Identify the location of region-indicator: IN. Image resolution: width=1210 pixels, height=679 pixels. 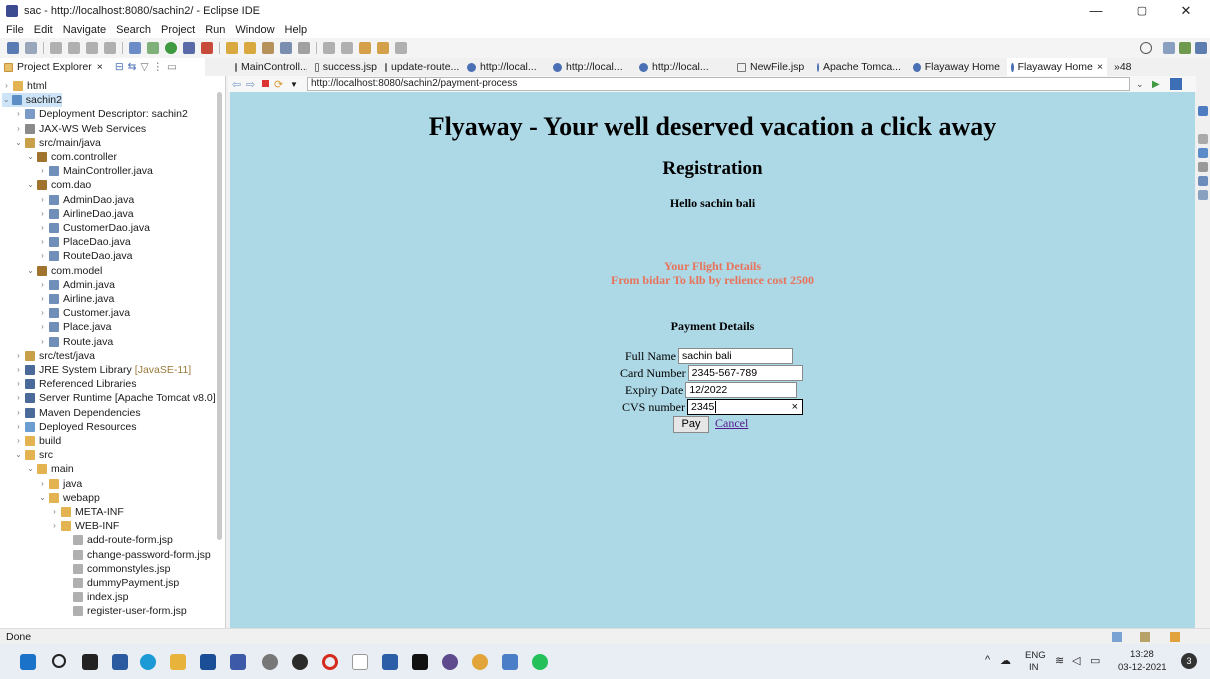
(1034, 667).